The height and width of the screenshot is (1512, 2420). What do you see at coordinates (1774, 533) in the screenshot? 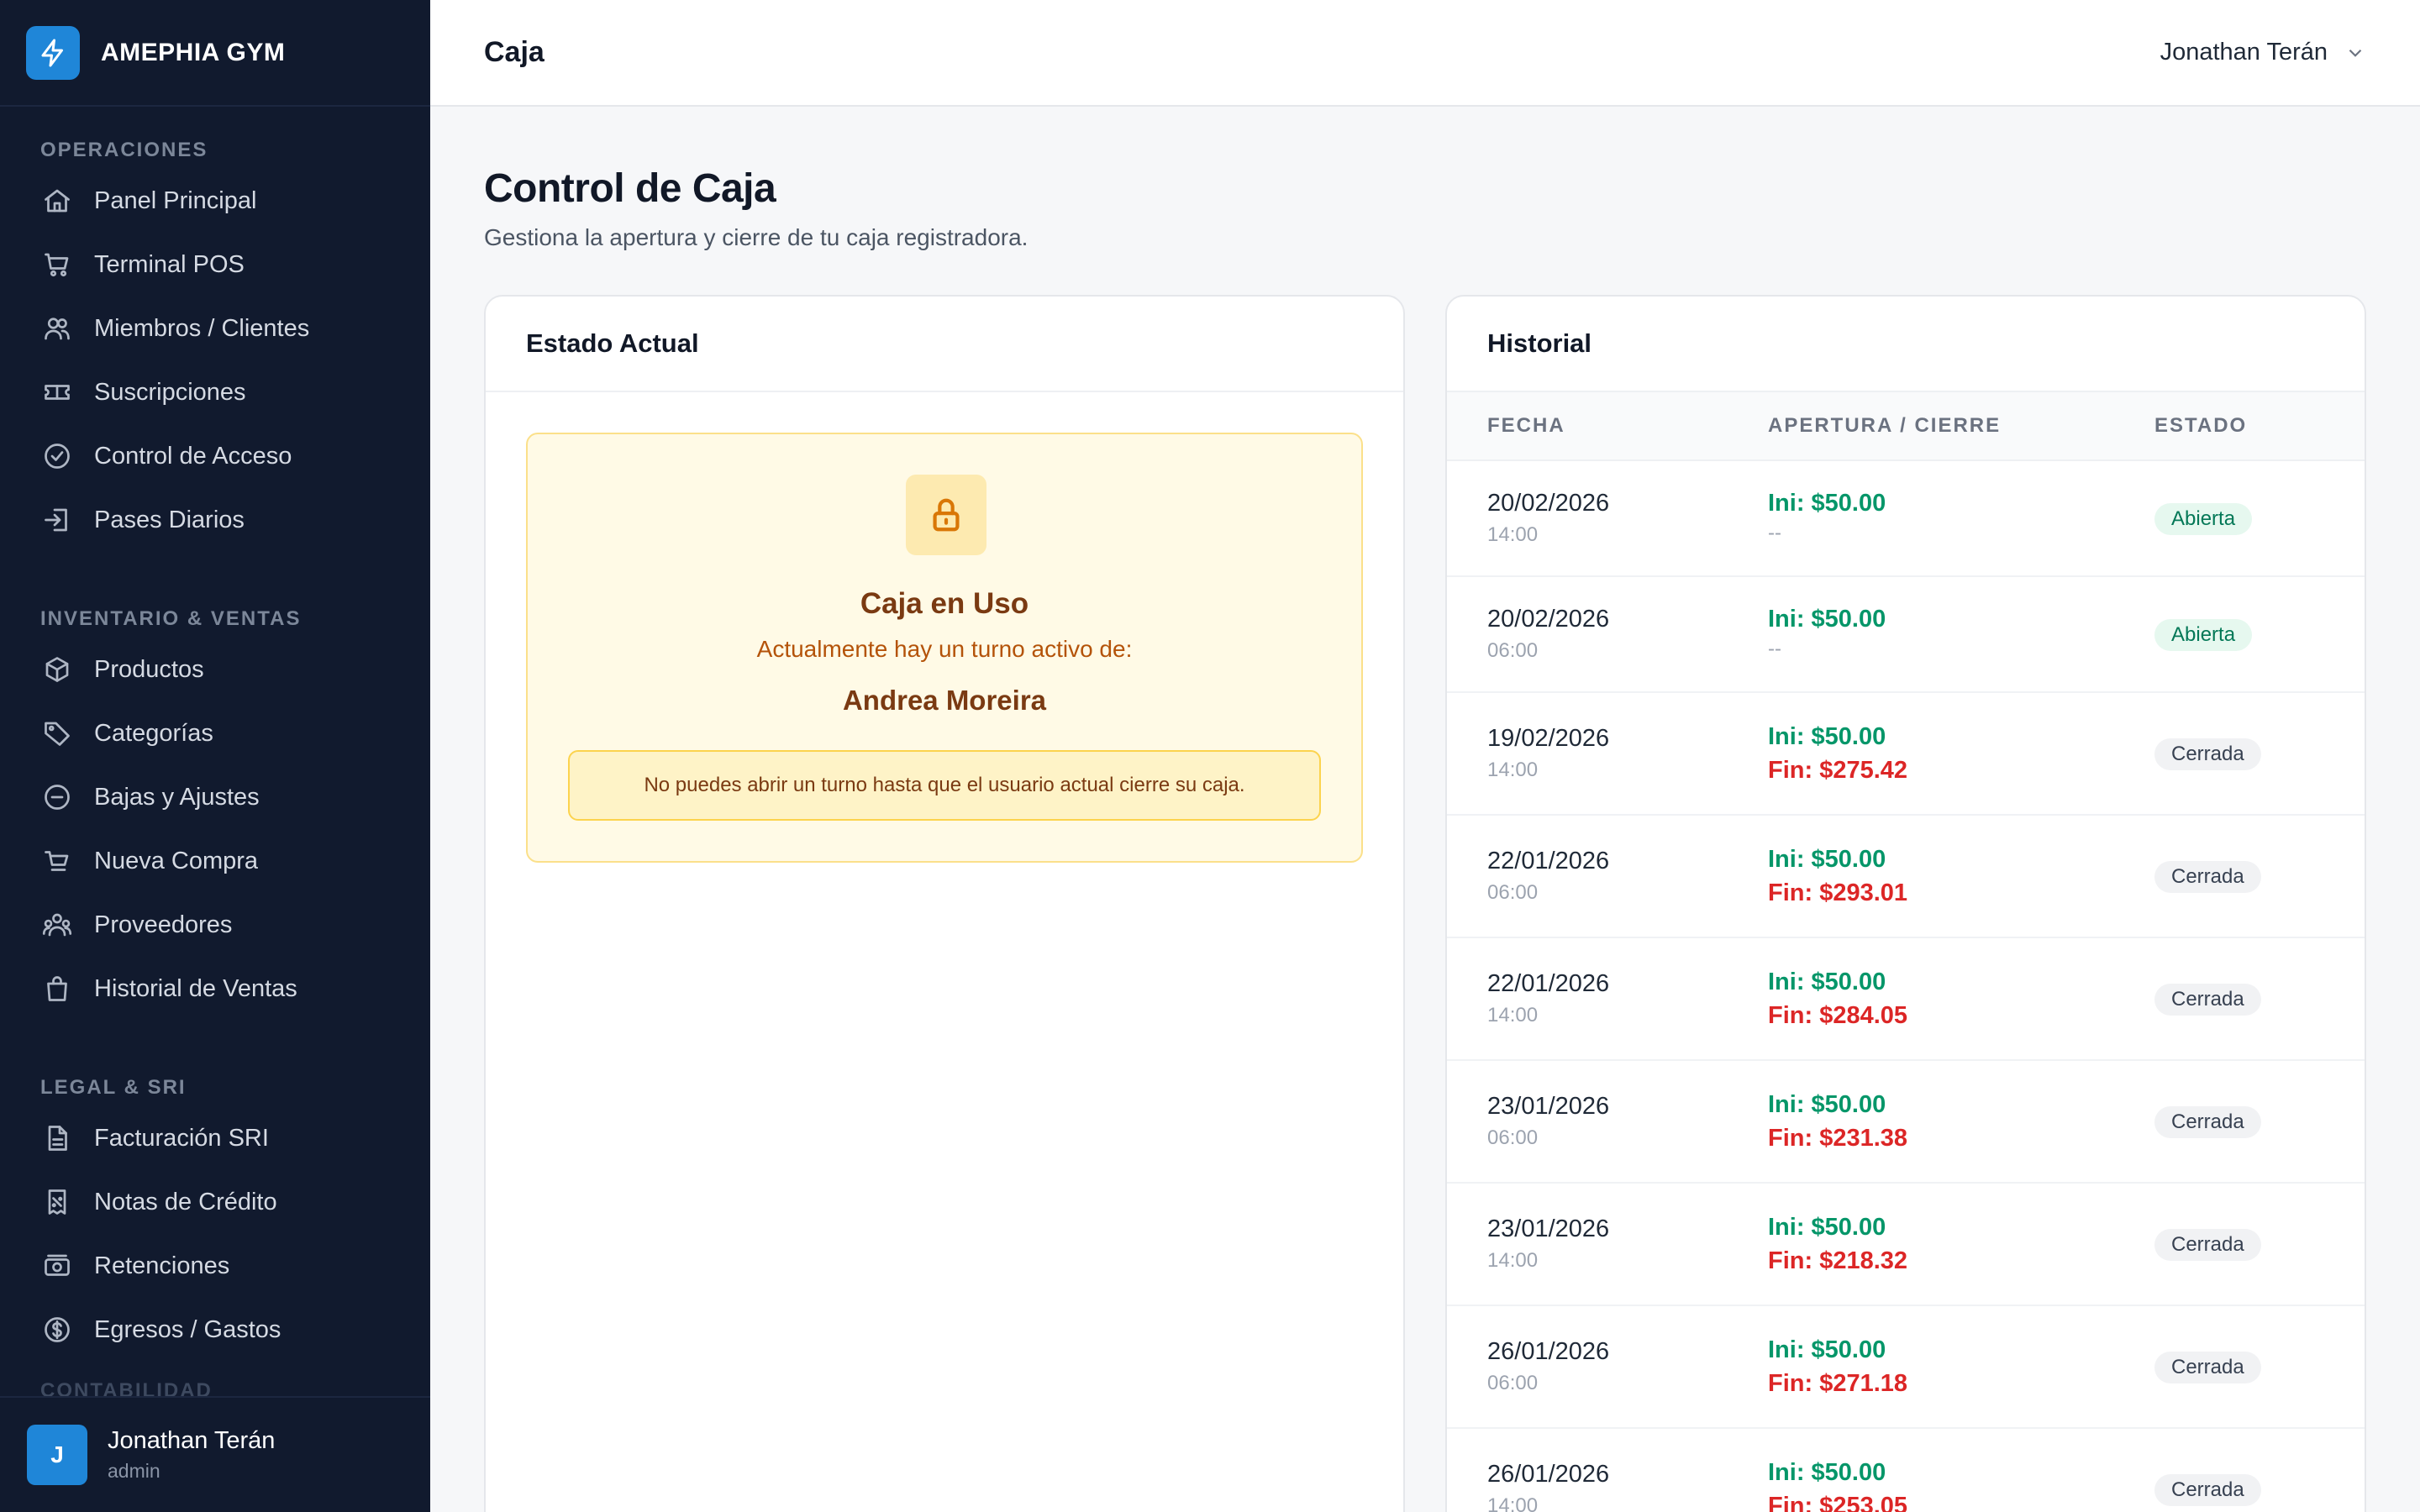
I see `row-closing-amount: --` at bounding box center [1774, 533].